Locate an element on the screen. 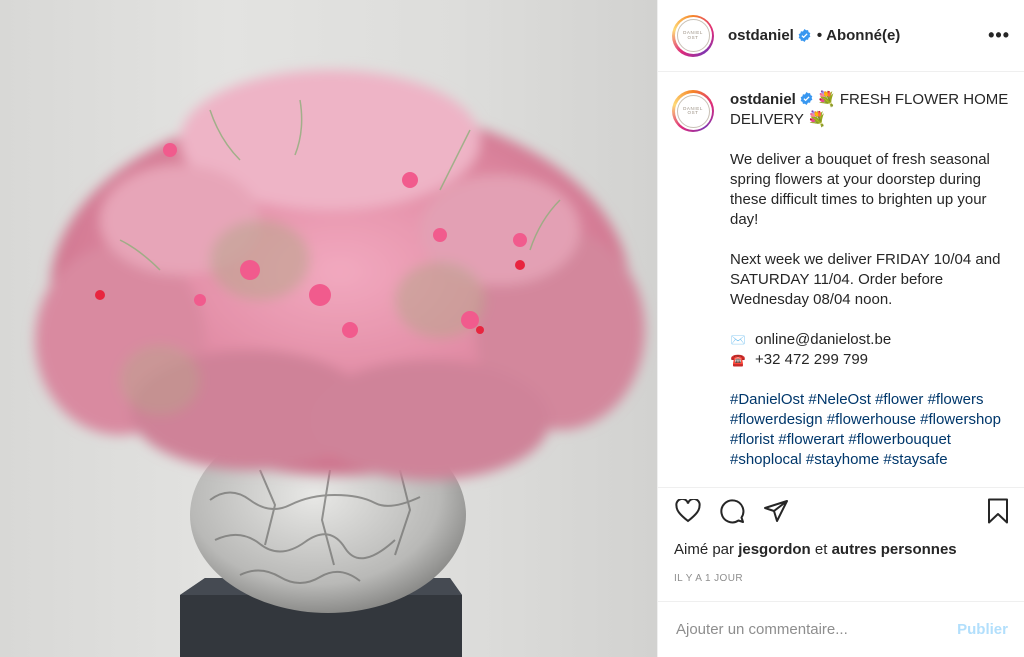  caption-avatar: DANIEL OST is located at coordinates (693, 111).